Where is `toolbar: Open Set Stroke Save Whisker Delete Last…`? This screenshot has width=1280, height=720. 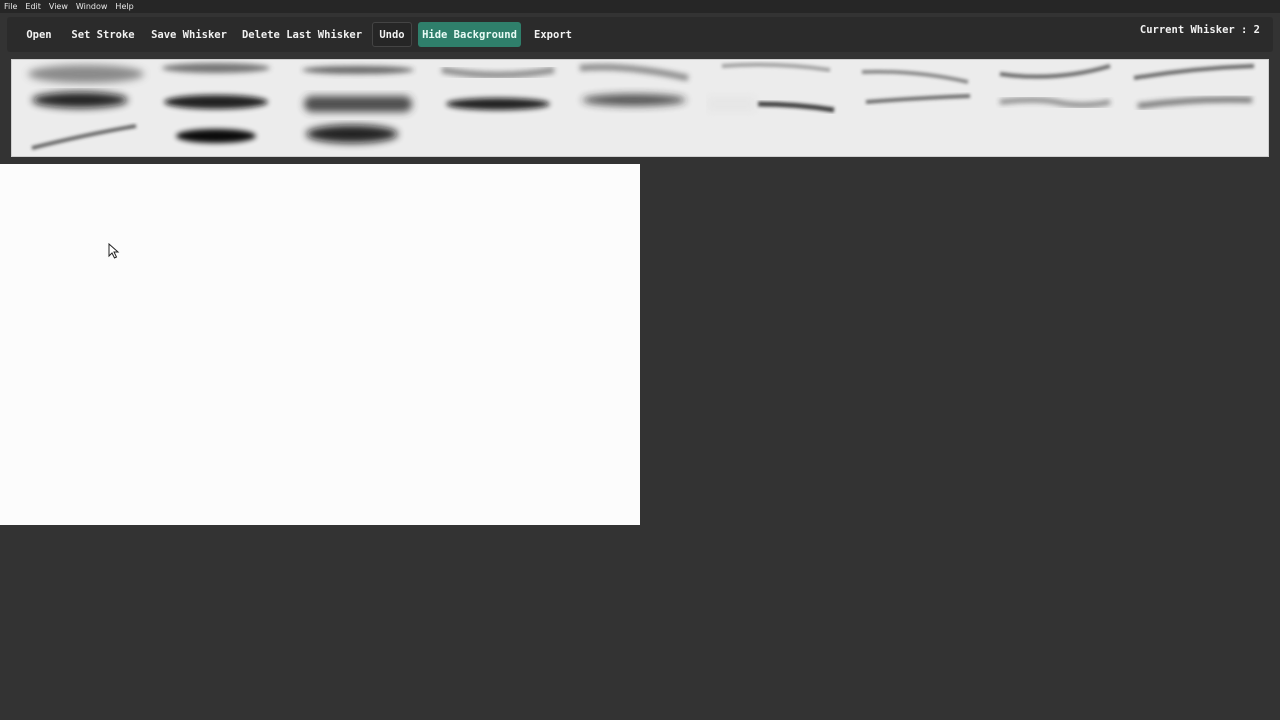
toolbar: Open Set Stroke Save Whisker Delete Last… is located at coordinates (640, 34).